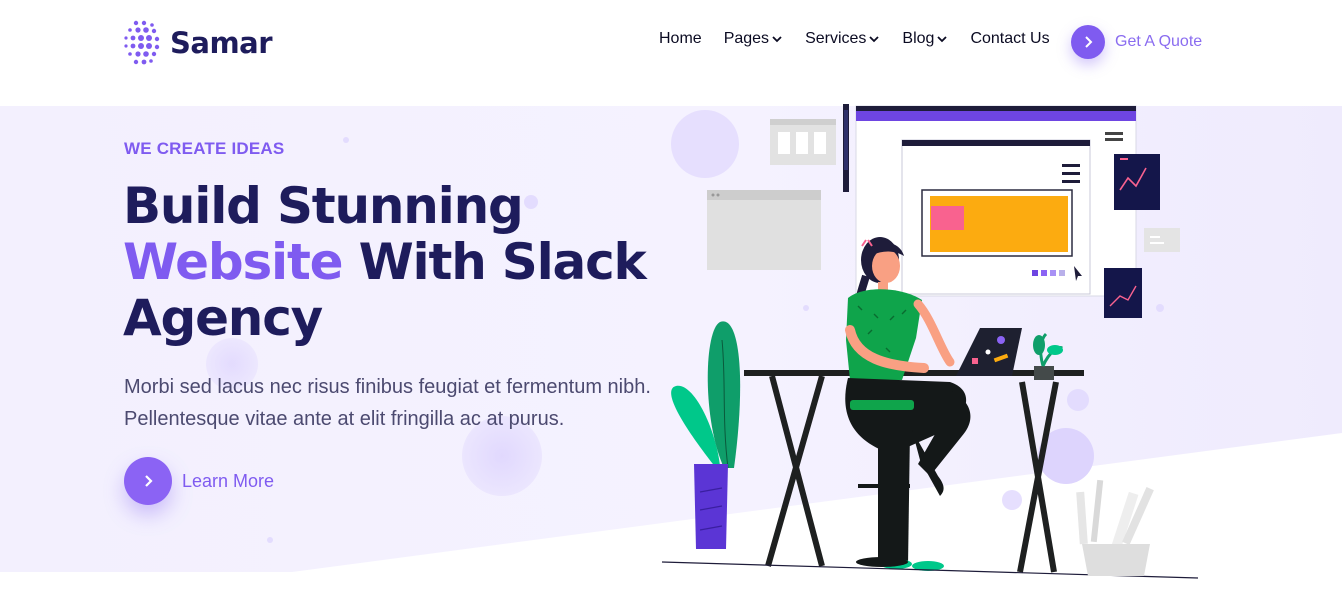 The height and width of the screenshot is (614, 1342). I want to click on learn-more-button: Learn More, so click(199, 481).